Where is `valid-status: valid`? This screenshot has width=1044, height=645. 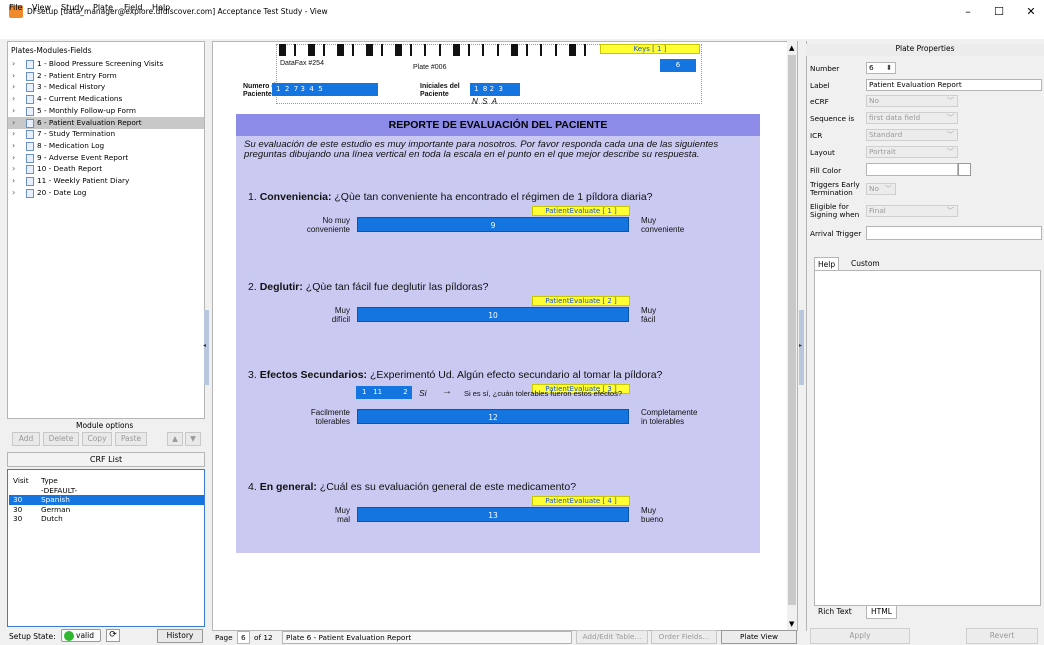
valid-status: valid is located at coordinates (81, 635).